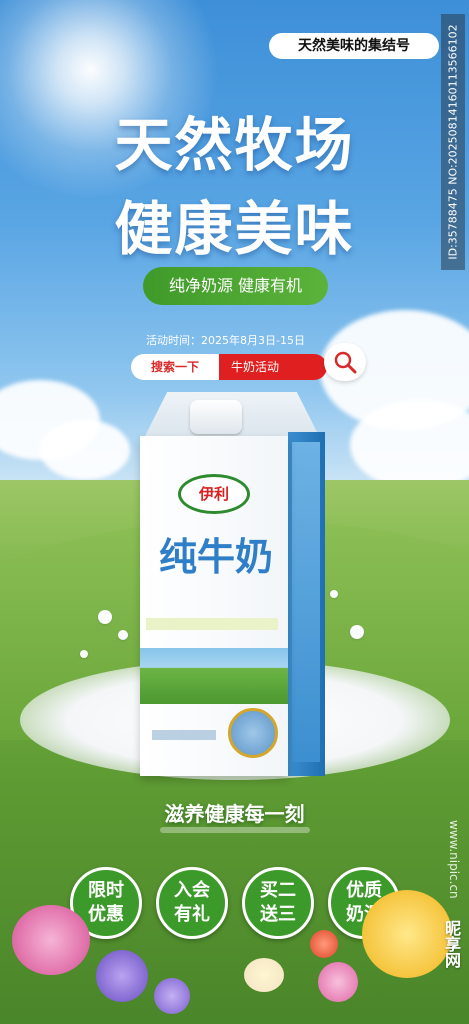 The width and height of the screenshot is (469, 1024). I want to click on title-line-1: 天然牧场, so click(234, 145).